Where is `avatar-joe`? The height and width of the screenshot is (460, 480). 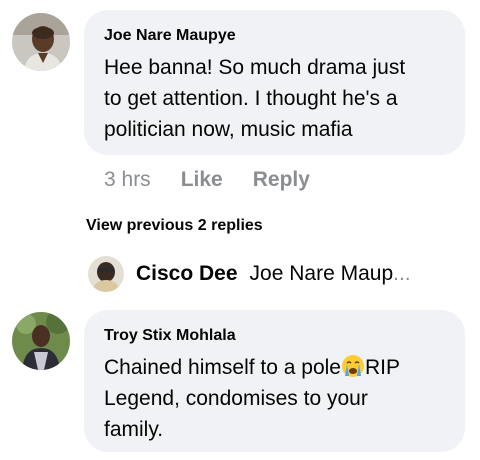 avatar-joe is located at coordinates (41, 42).